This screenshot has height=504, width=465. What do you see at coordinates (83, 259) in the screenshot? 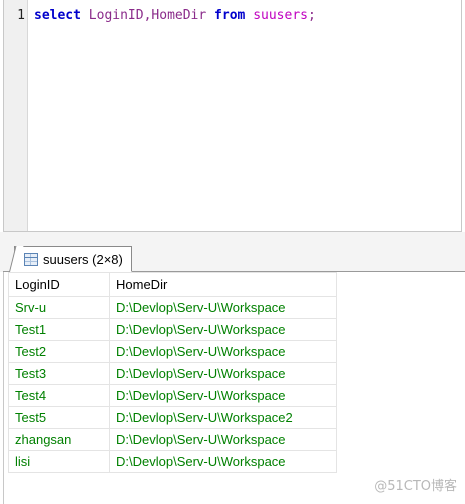
I see `result-tab-label: suusers (2×8)` at bounding box center [83, 259].